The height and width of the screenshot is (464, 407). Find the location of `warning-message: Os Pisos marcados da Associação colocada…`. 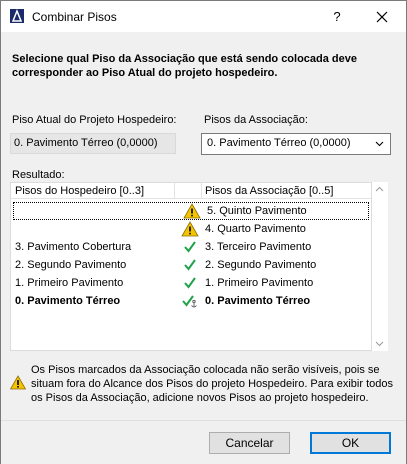

warning-message: Os Pisos marcados da Associação colocada… is located at coordinates (212, 384).